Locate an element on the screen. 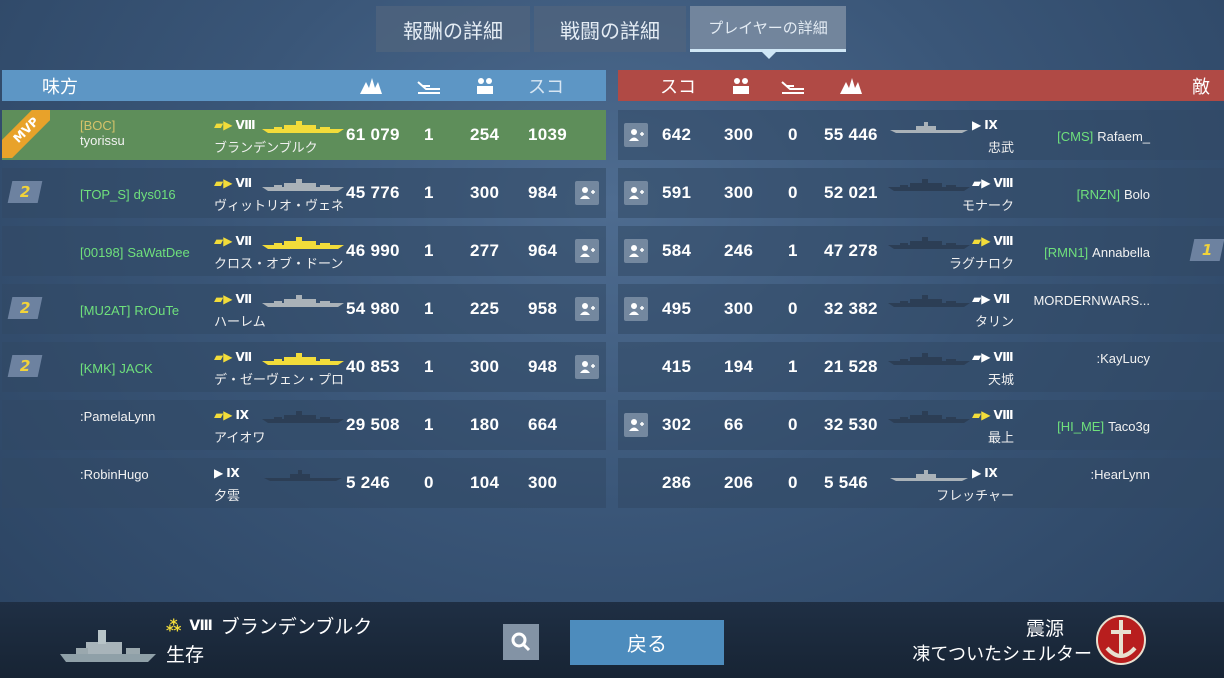 The image size is (1224, 678). player-name: :KayLucy is located at coordinates (1123, 358).